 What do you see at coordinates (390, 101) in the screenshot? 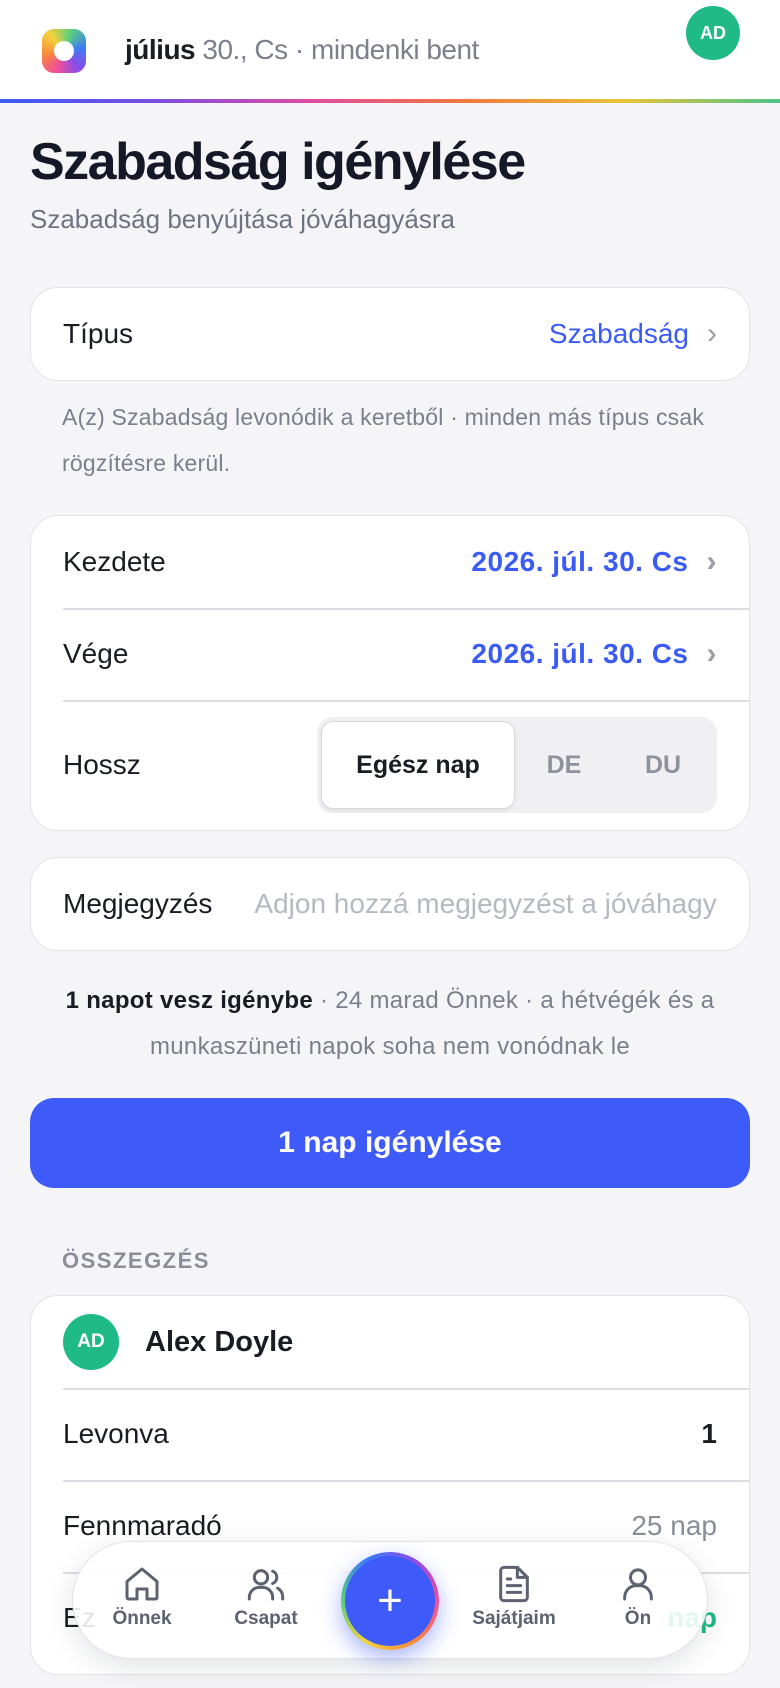
I see `header-gradient-divider` at bounding box center [390, 101].